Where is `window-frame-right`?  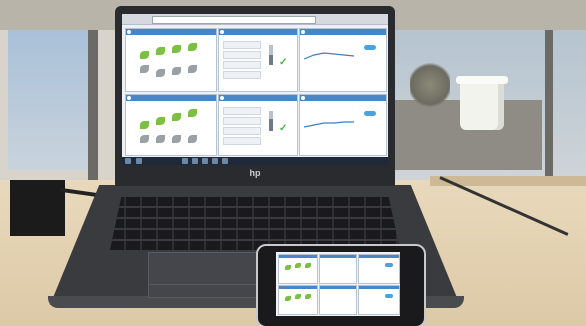 window-frame-right is located at coordinates (549, 105).